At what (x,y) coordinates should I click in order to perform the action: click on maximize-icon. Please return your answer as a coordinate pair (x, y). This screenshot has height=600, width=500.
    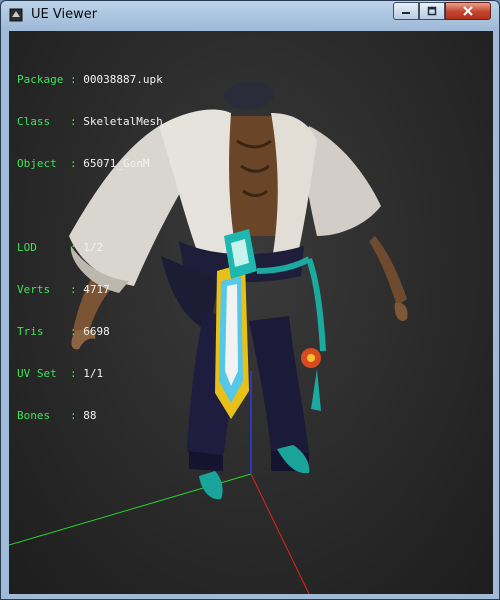
    Looking at the image, I should click on (432, 11).